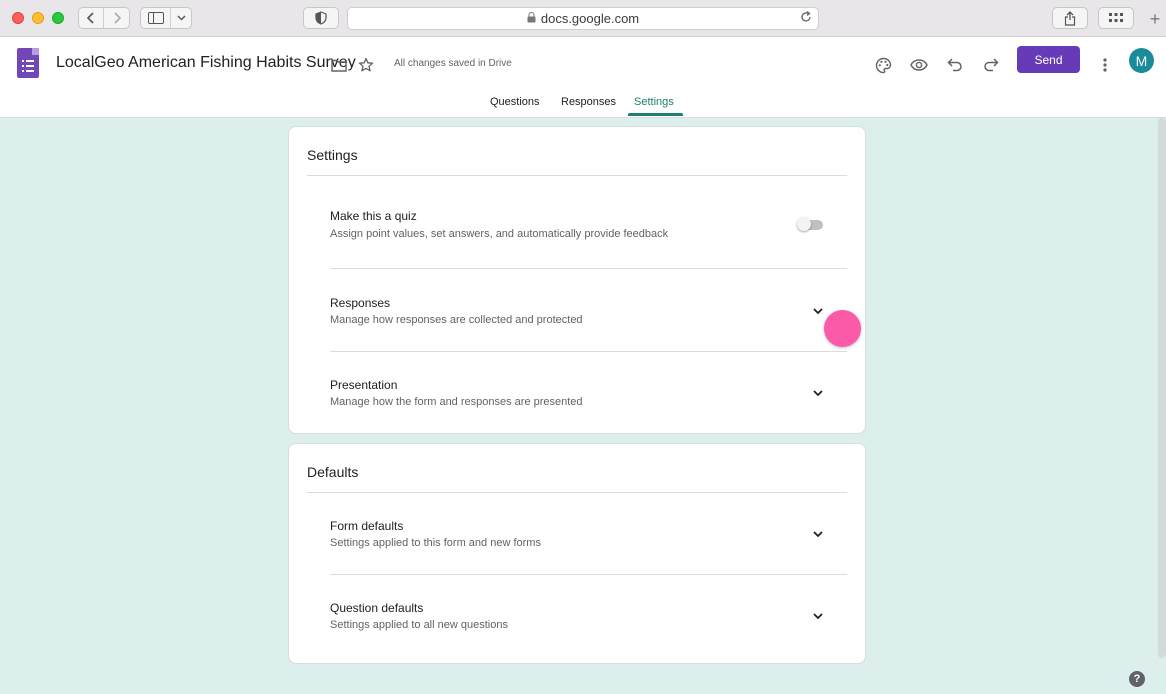 Image resolution: width=1166 pixels, height=694 pixels. What do you see at coordinates (842, 328) in the screenshot?
I see `pointer-indicator` at bounding box center [842, 328].